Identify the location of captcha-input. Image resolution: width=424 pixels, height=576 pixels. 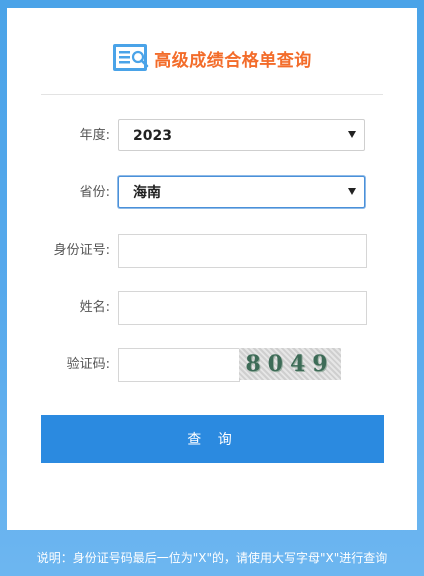
(179, 365).